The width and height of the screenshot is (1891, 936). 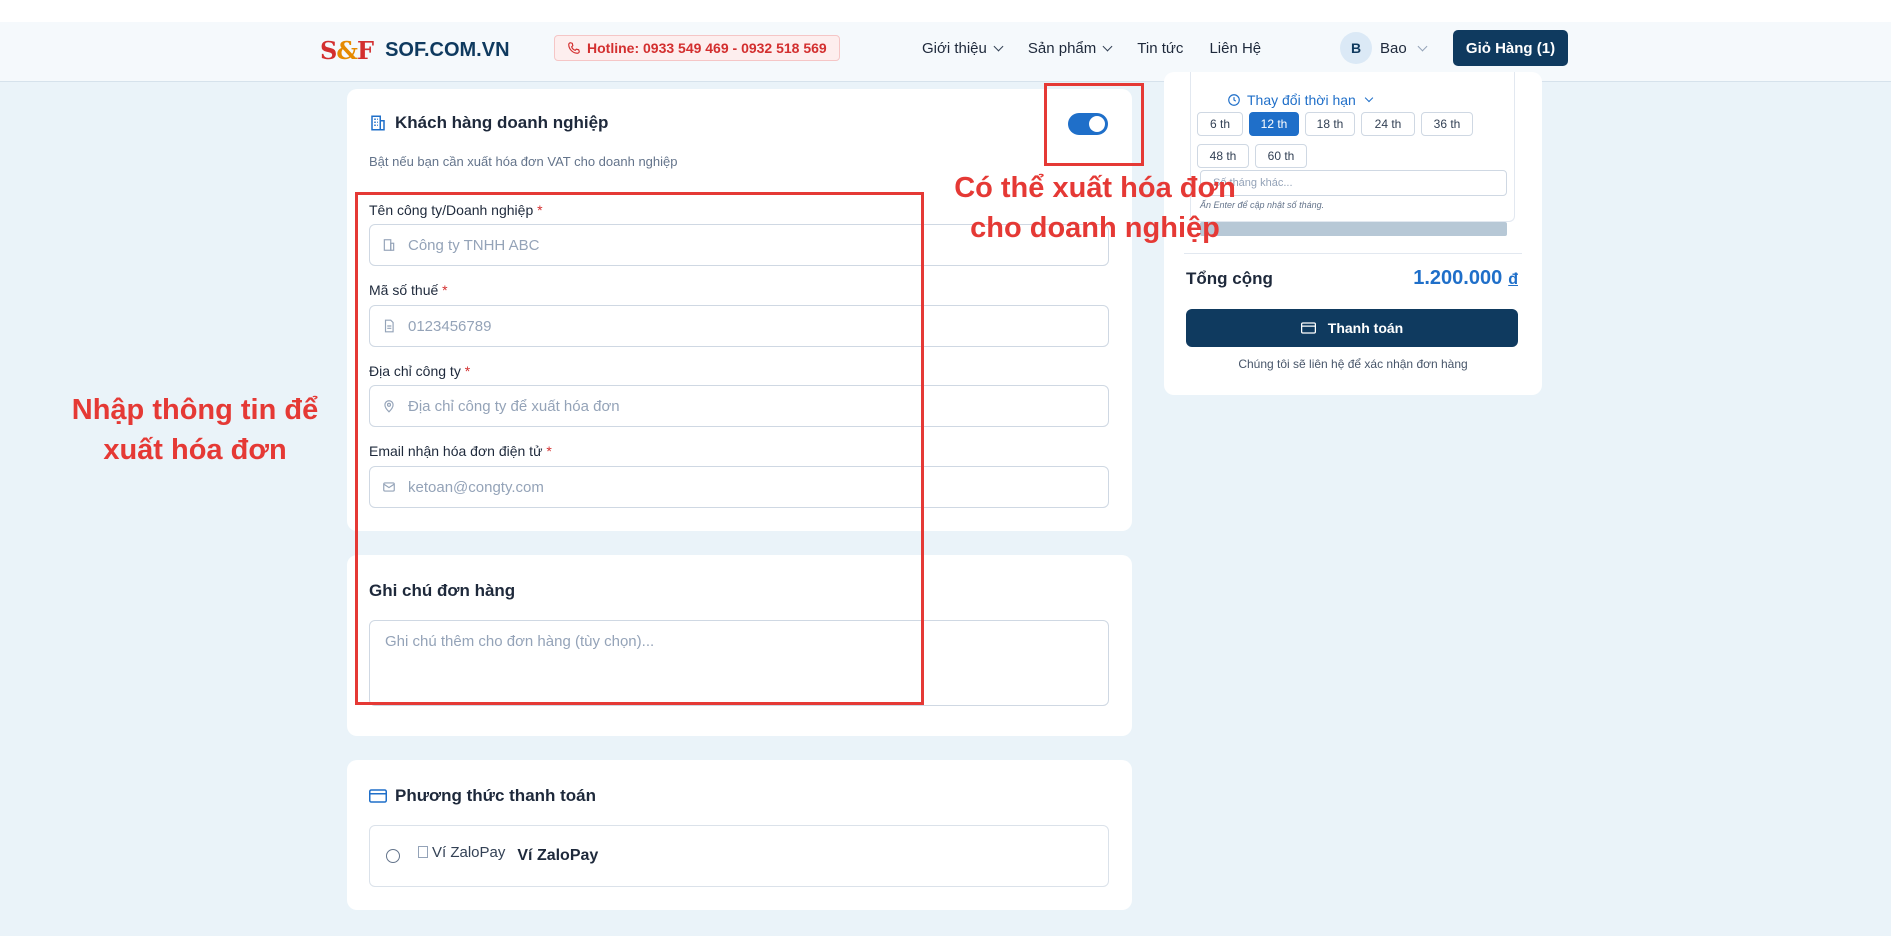 I want to click on nav-label: Giới thiệu, so click(x=954, y=48).